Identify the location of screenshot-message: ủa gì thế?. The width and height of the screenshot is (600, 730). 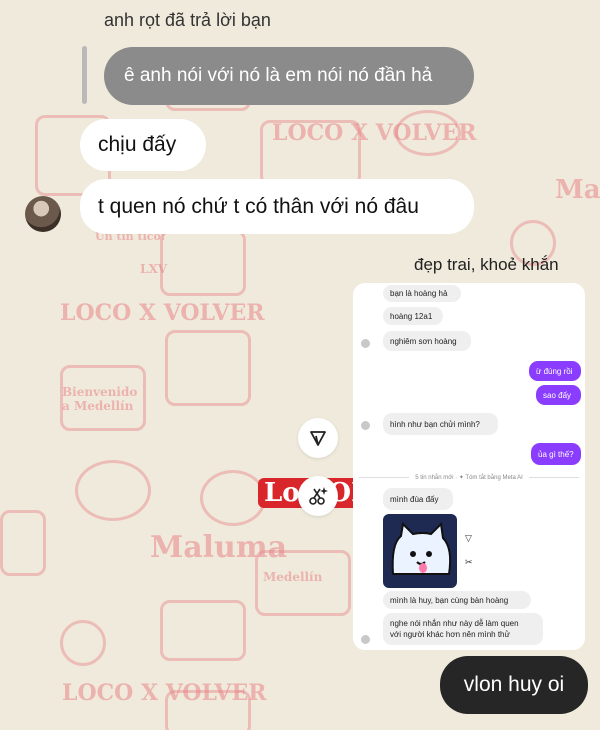
(556, 454).